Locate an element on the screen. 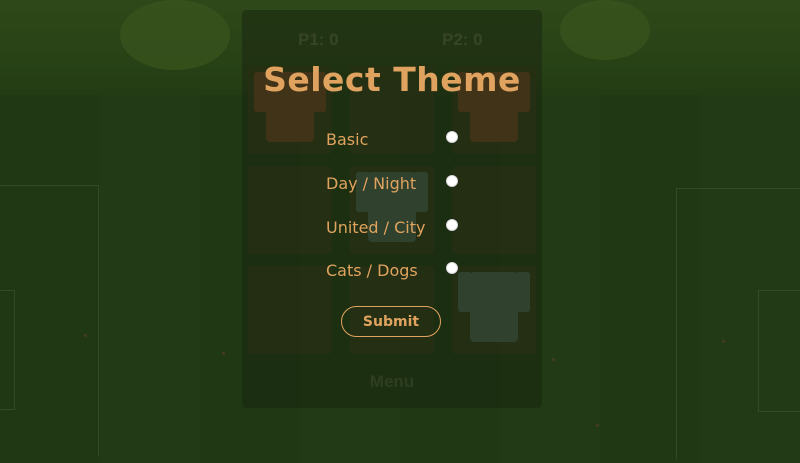  theme-option-cats-dogs: Cats / Dogs is located at coordinates (396, 270).